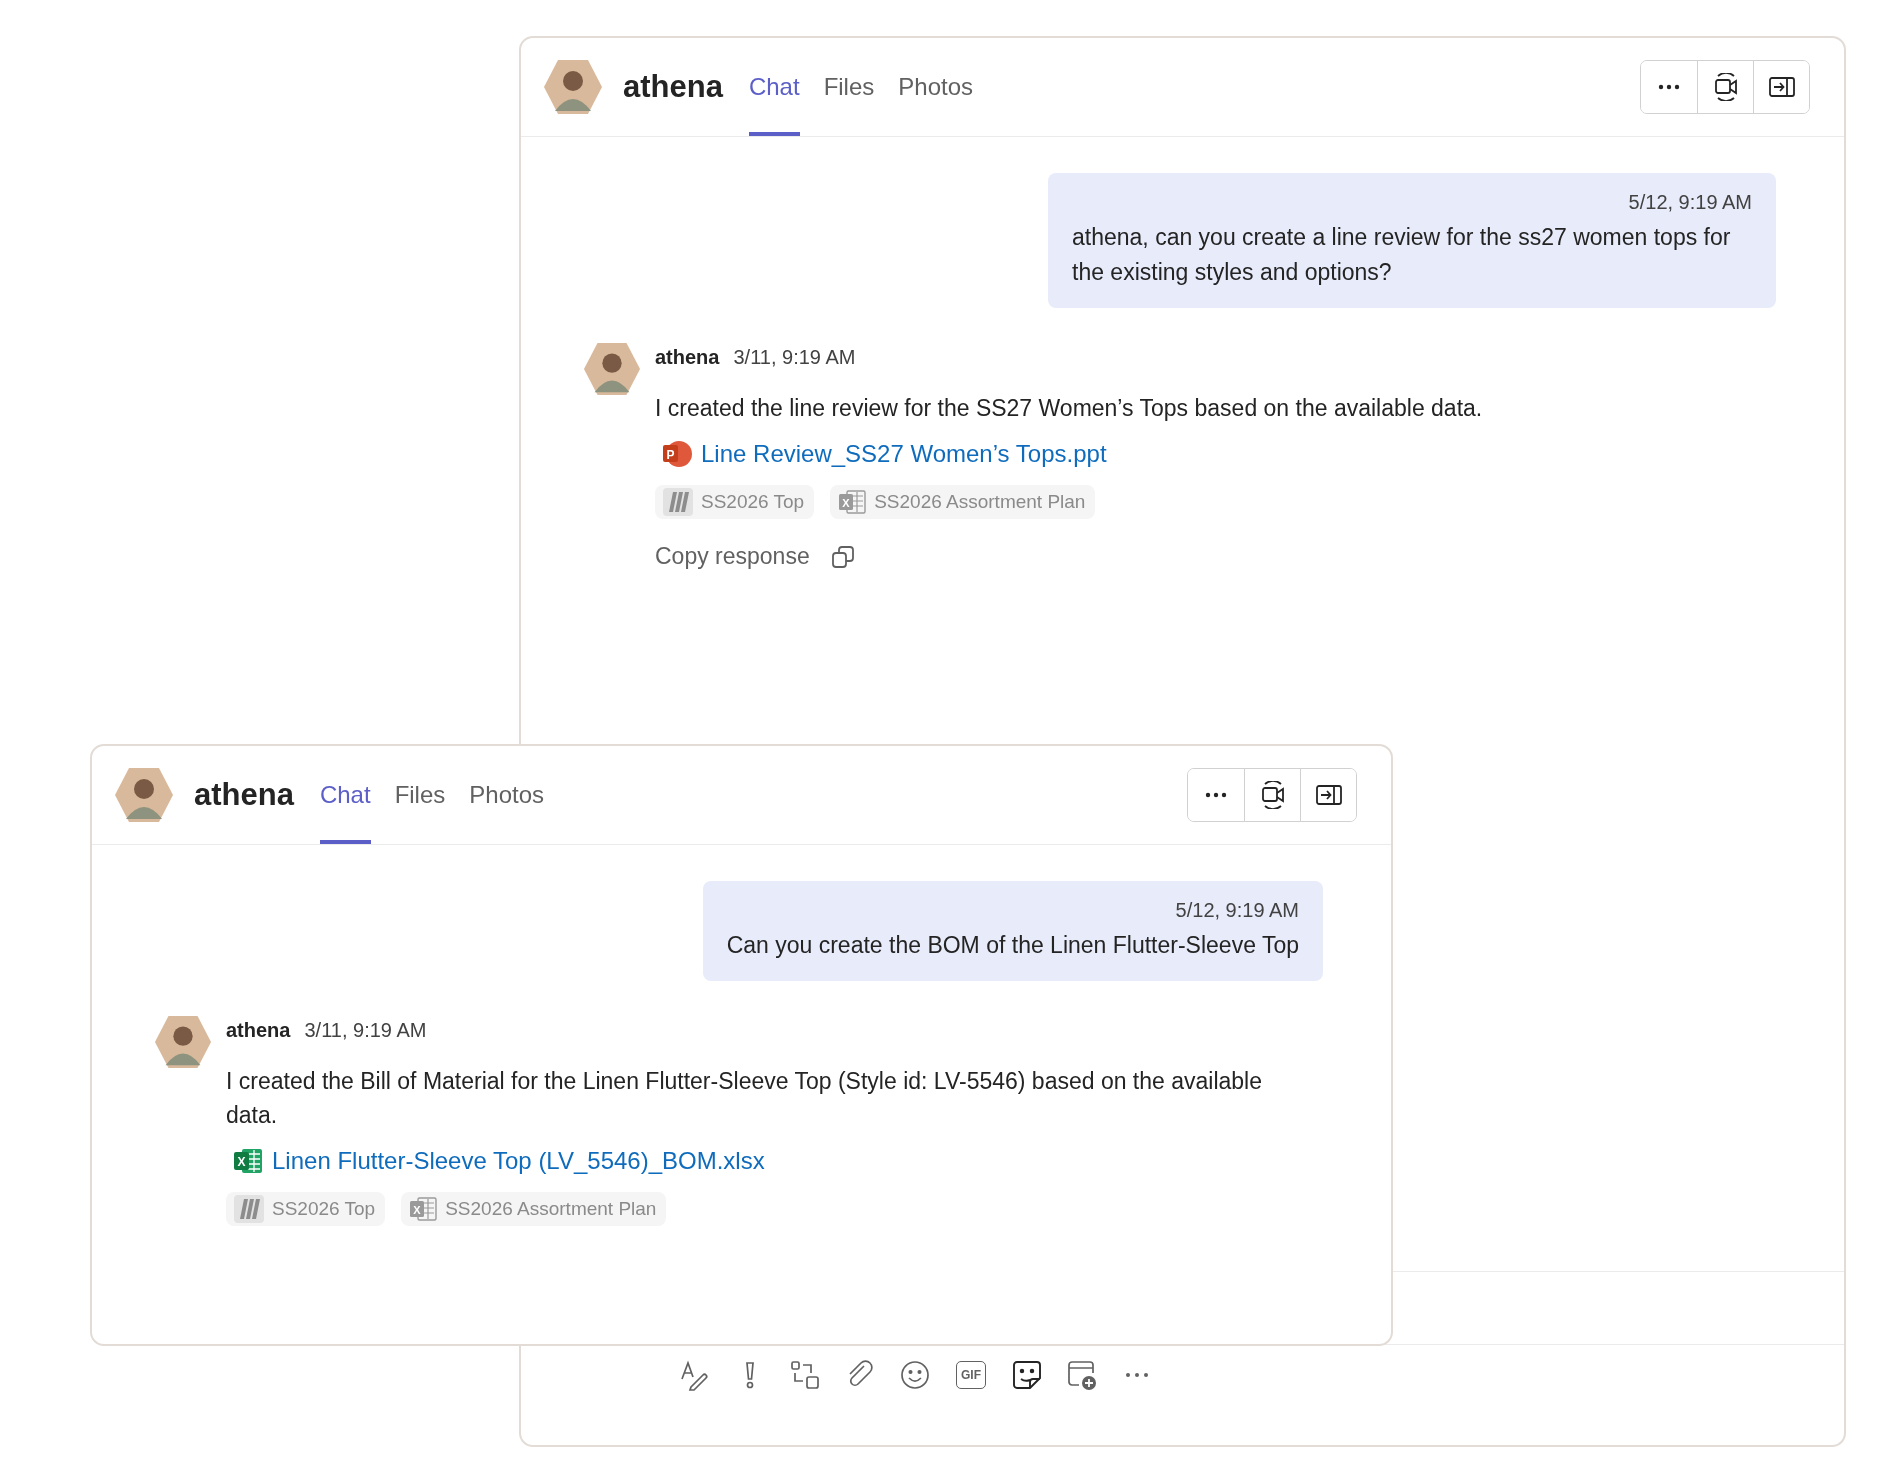 The width and height of the screenshot is (1900, 1484). I want to click on file-link: Linen Flutter-Sleeve Top (LV_5546)_BOM.xlsx, so click(518, 1161).